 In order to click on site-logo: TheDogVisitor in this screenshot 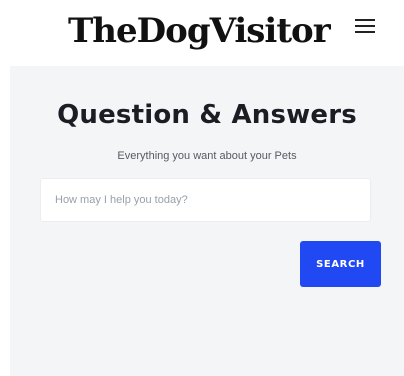, I will do `click(199, 31)`.